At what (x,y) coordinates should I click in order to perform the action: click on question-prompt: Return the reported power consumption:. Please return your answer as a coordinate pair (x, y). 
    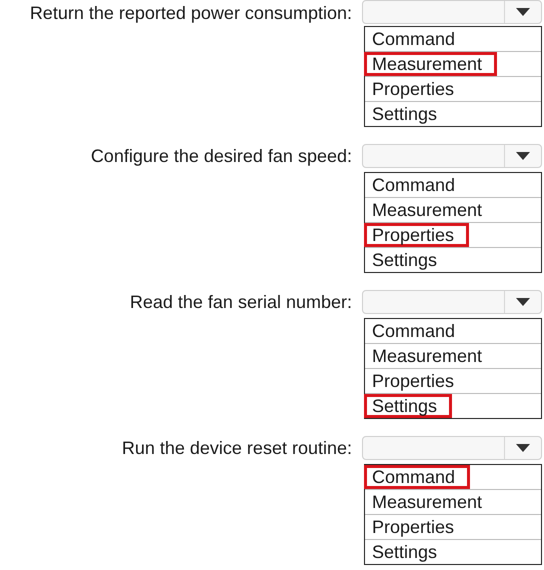
    Looking at the image, I should click on (191, 13).